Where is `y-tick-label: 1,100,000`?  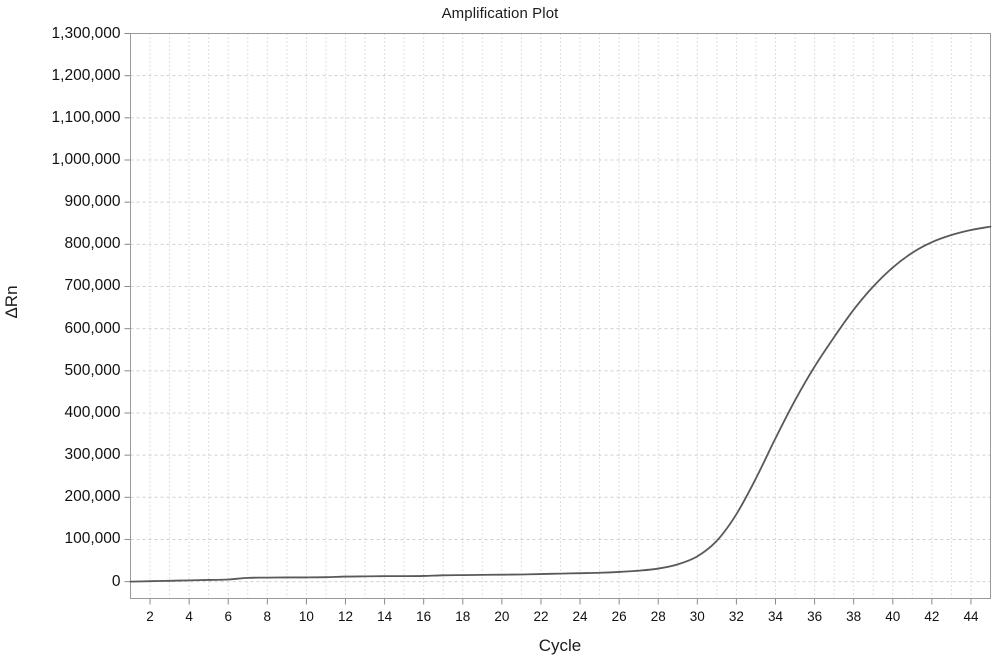 y-tick-label: 1,100,000 is located at coordinates (86, 117).